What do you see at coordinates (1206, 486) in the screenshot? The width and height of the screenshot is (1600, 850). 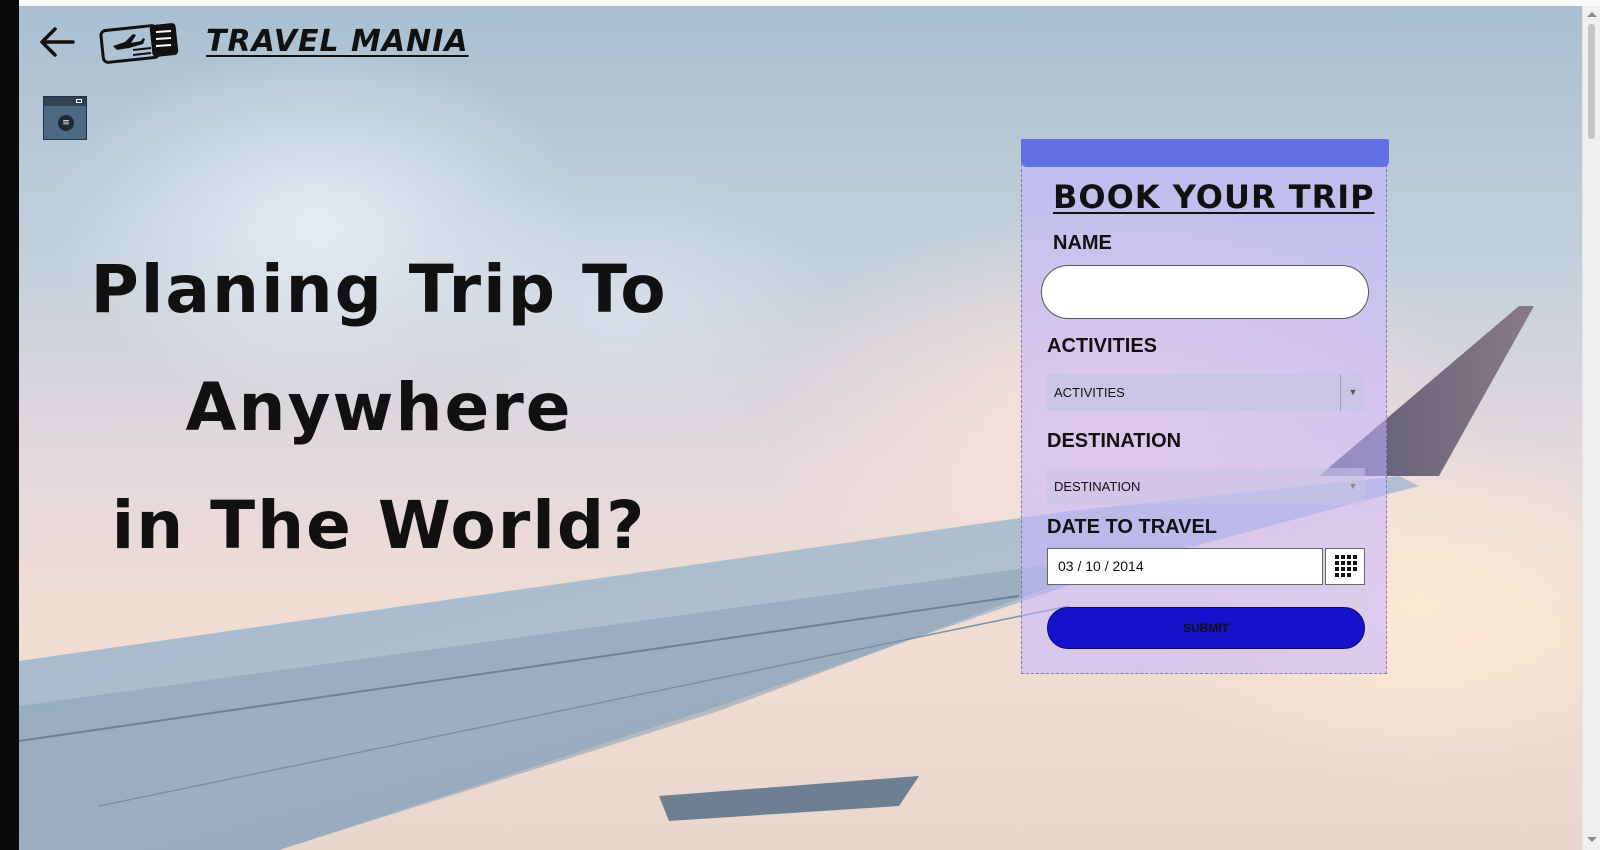 I see `destination-select: DESTINATION ▼` at bounding box center [1206, 486].